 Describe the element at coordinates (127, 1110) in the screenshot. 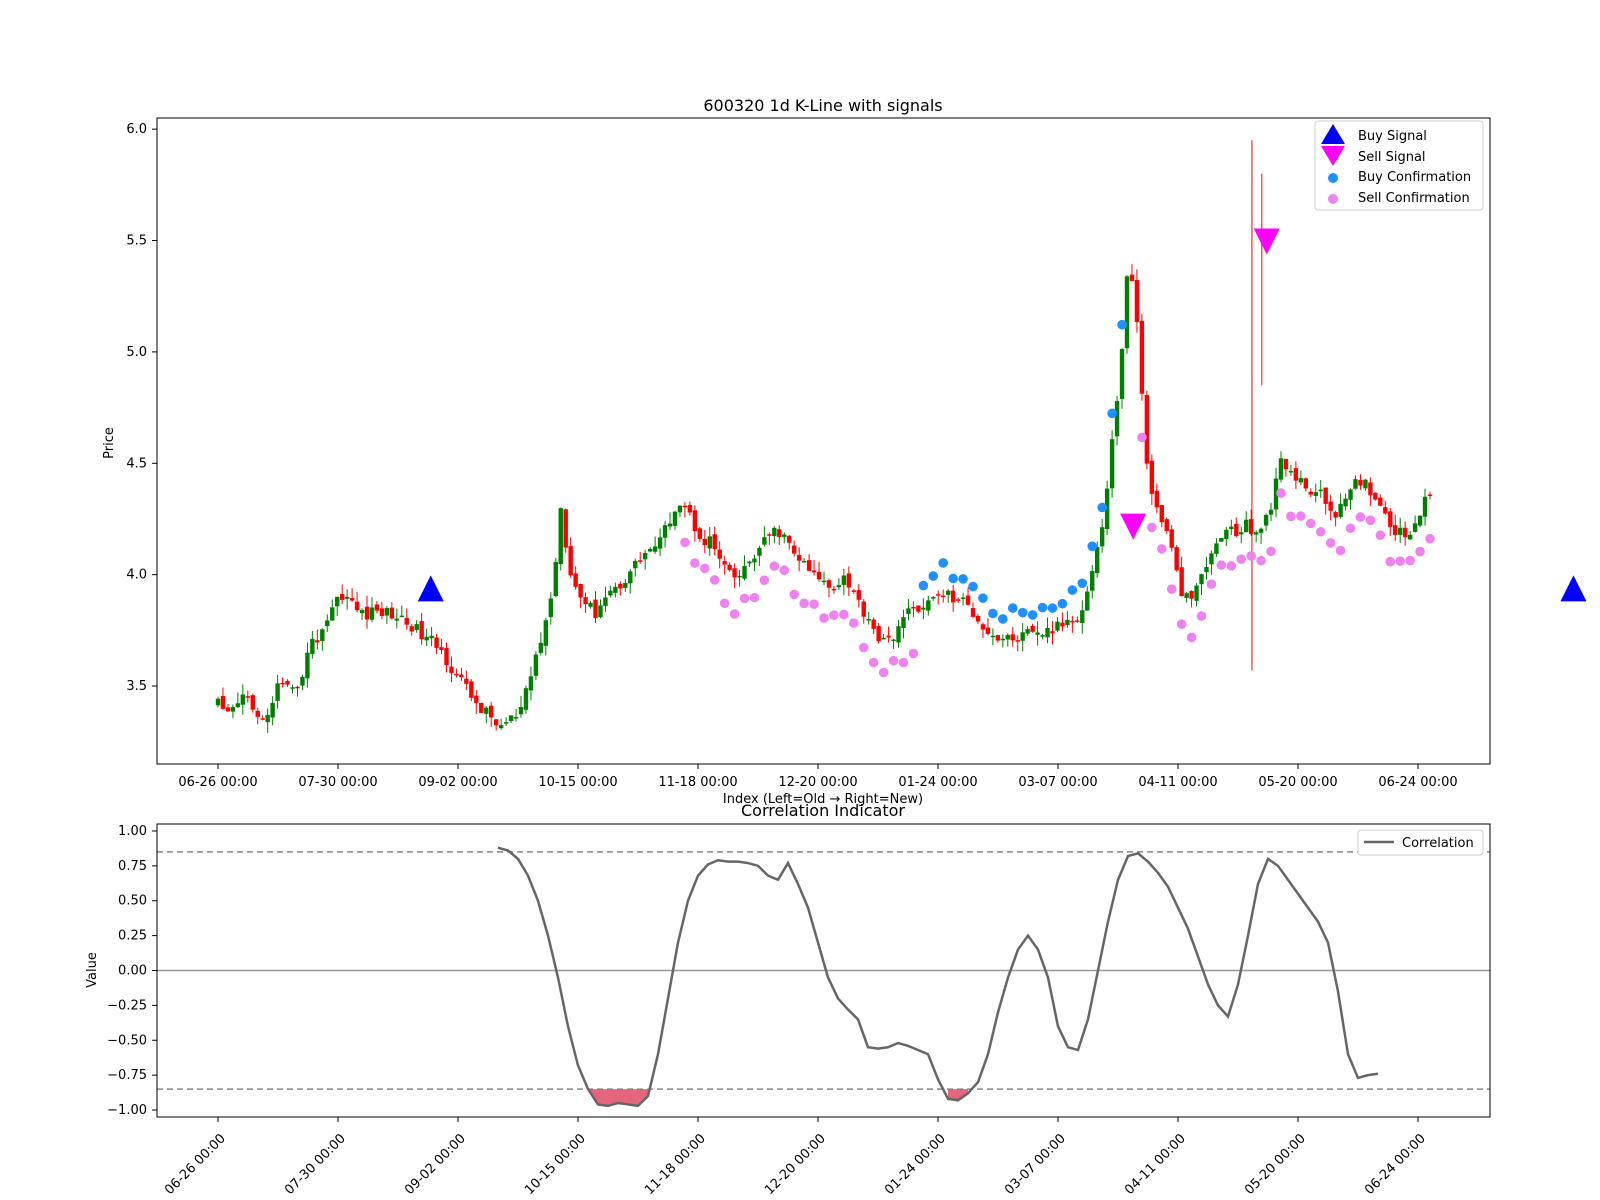

I see `correlation-ytick-label: −1.00` at that location.